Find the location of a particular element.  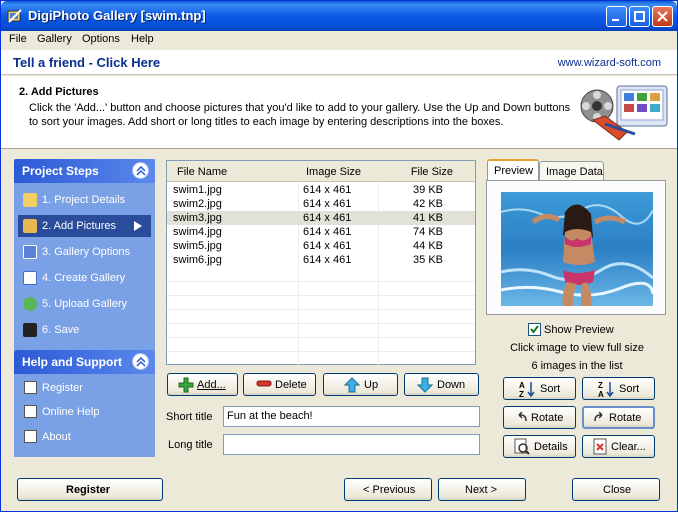

file-row: swim1.jpg 614 x 461 39 KB is located at coordinates (321, 190).